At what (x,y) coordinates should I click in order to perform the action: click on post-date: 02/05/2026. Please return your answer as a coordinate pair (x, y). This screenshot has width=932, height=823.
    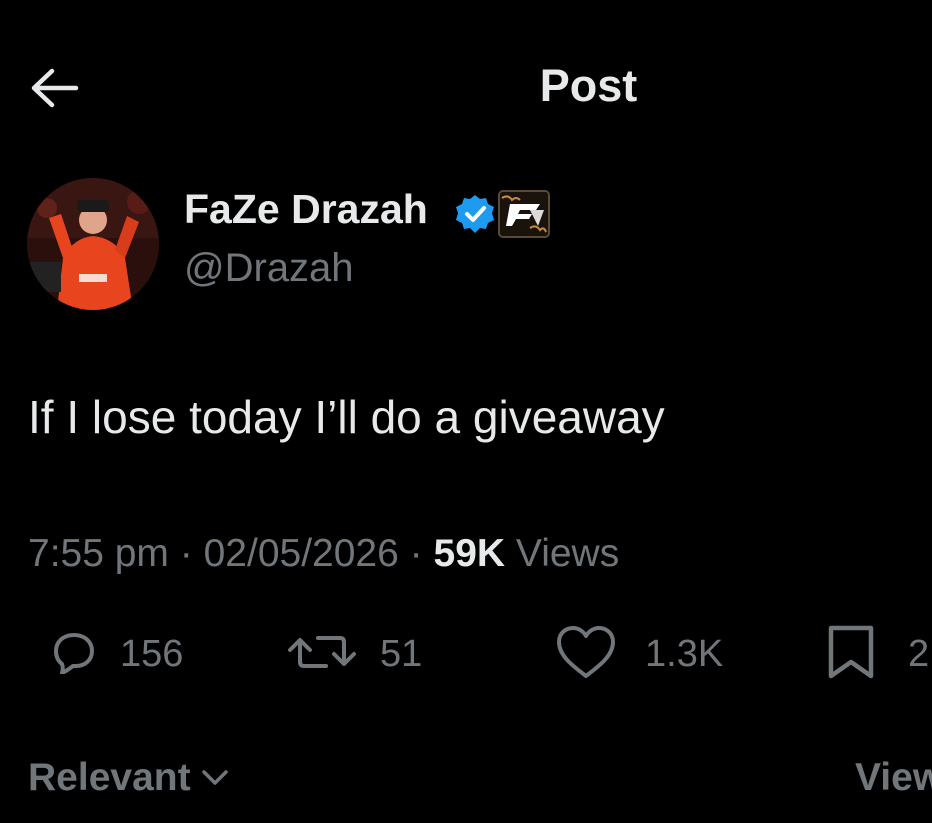
    Looking at the image, I should click on (301, 553).